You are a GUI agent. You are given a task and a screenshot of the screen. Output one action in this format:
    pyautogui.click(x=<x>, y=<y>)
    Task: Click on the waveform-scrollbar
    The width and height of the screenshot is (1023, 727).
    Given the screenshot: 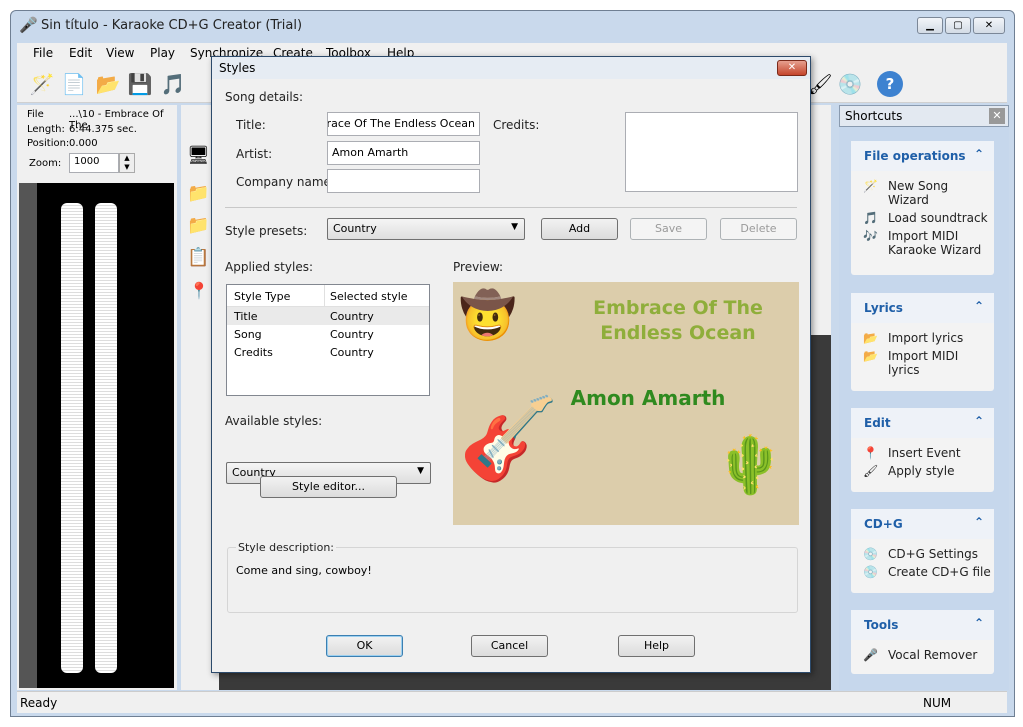 What is the action you would take?
    pyautogui.click(x=28, y=435)
    